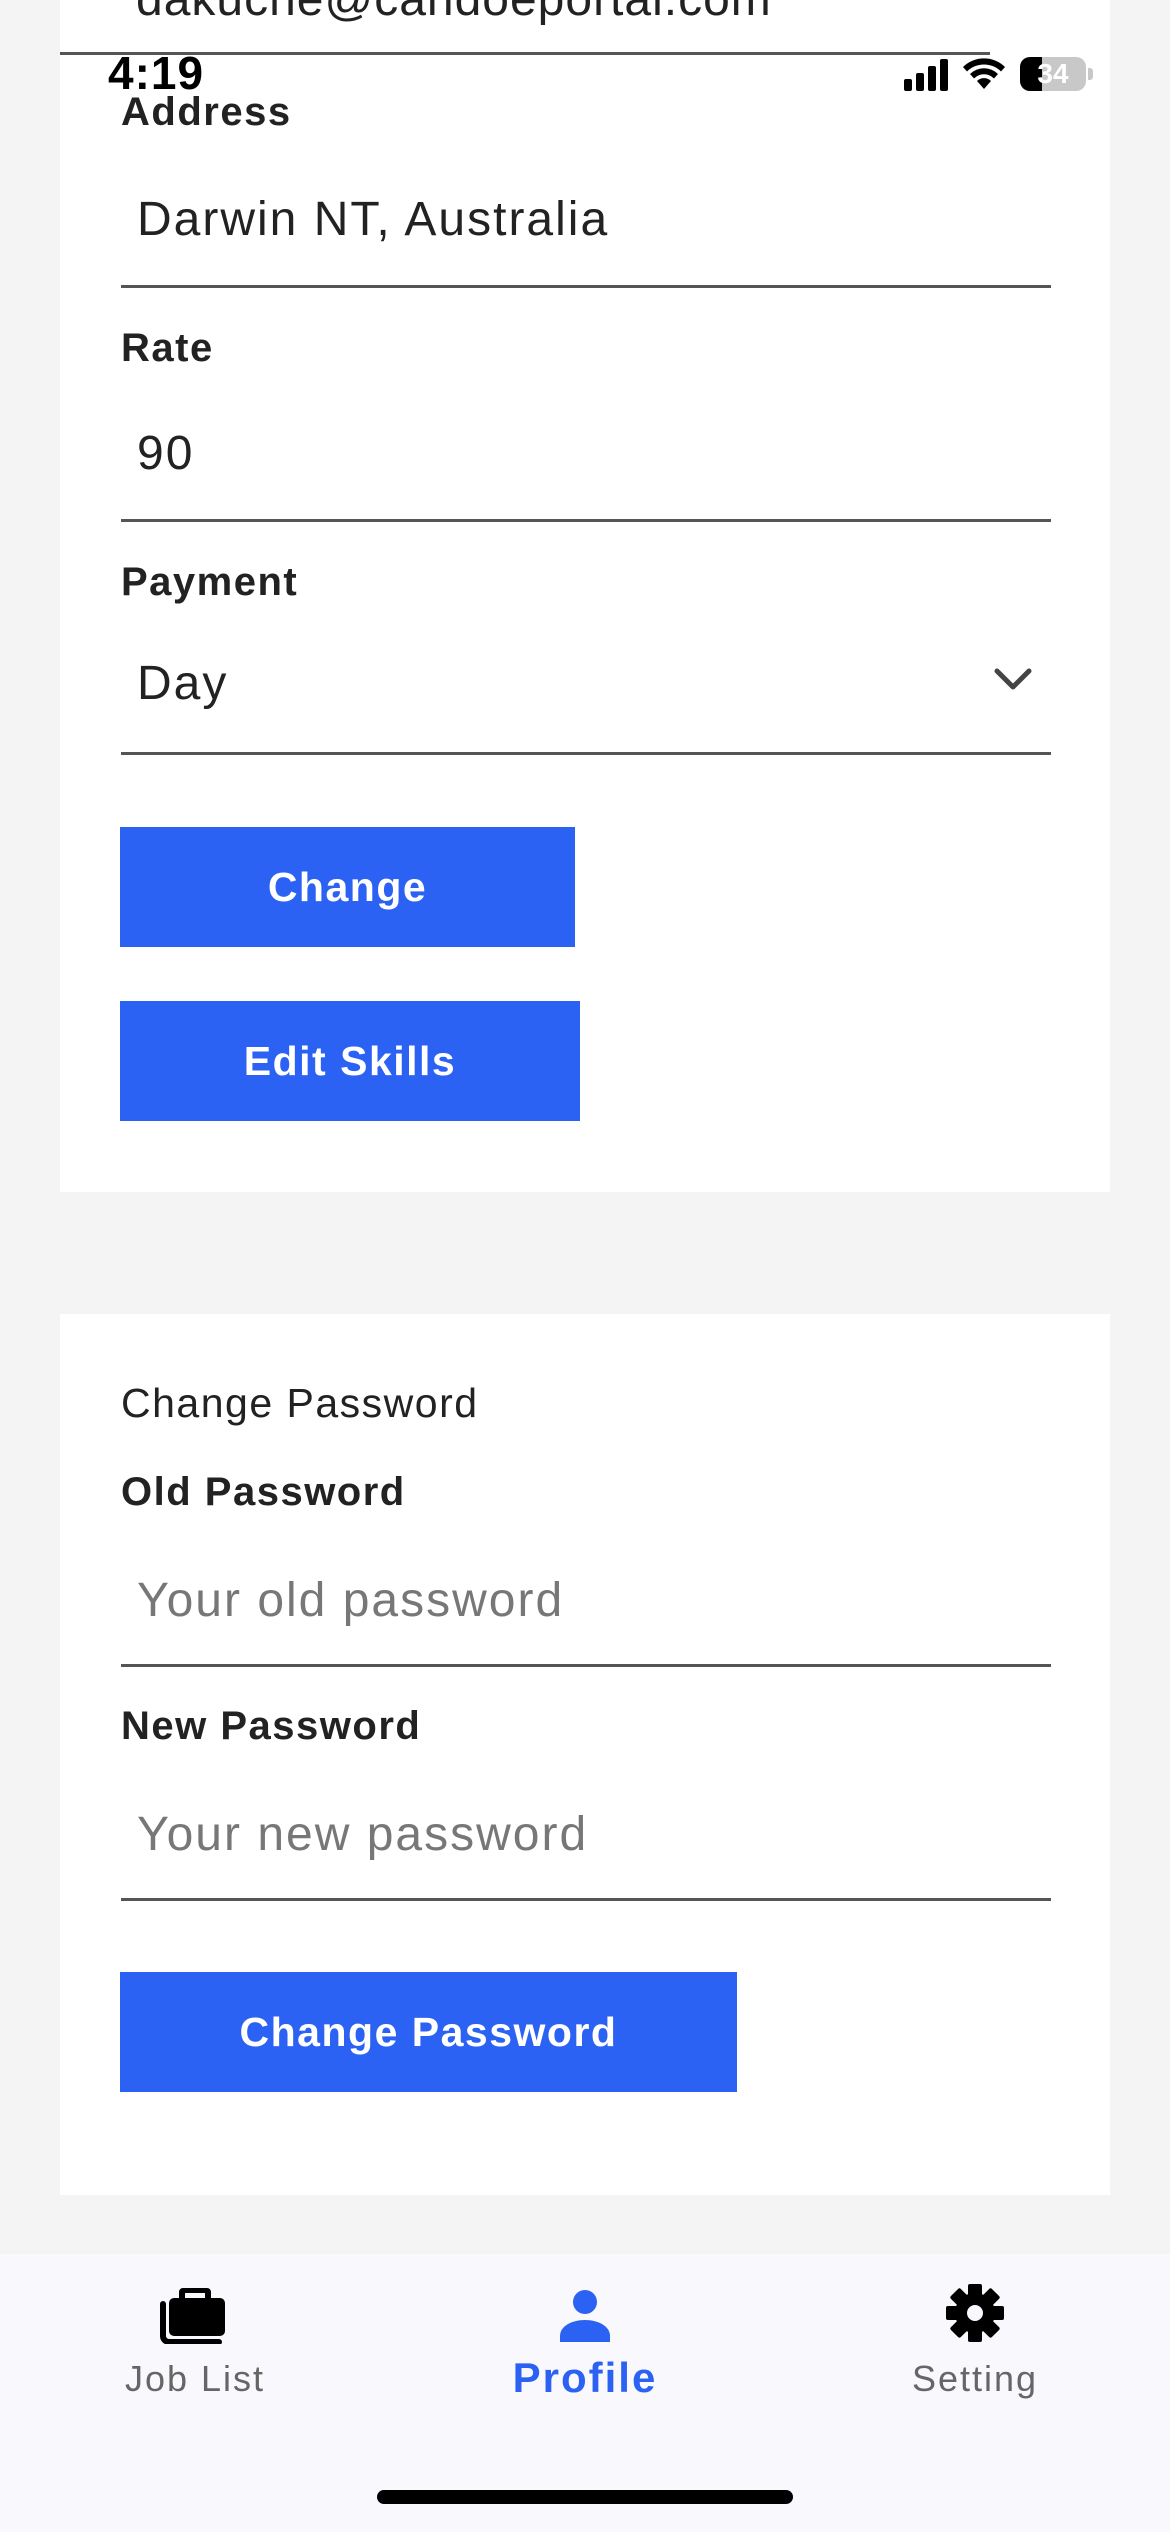  What do you see at coordinates (586, 1600) in the screenshot?
I see `old-password-input` at bounding box center [586, 1600].